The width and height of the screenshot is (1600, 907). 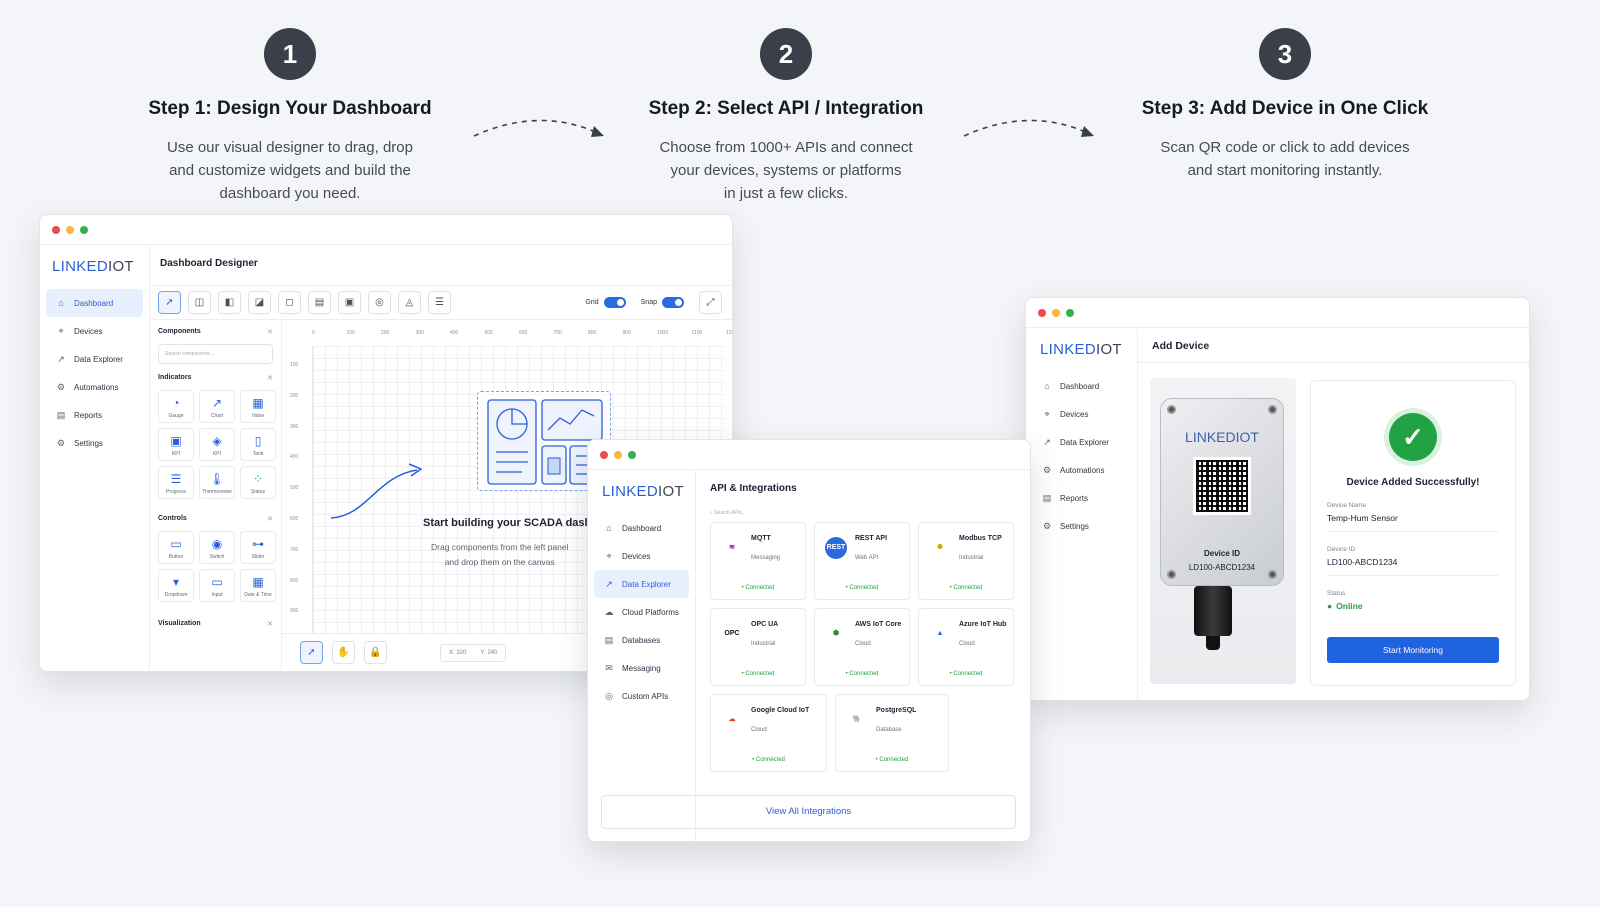 What do you see at coordinates (217, 547) in the screenshot?
I see `switch-component: ◉ Switch` at bounding box center [217, 547].